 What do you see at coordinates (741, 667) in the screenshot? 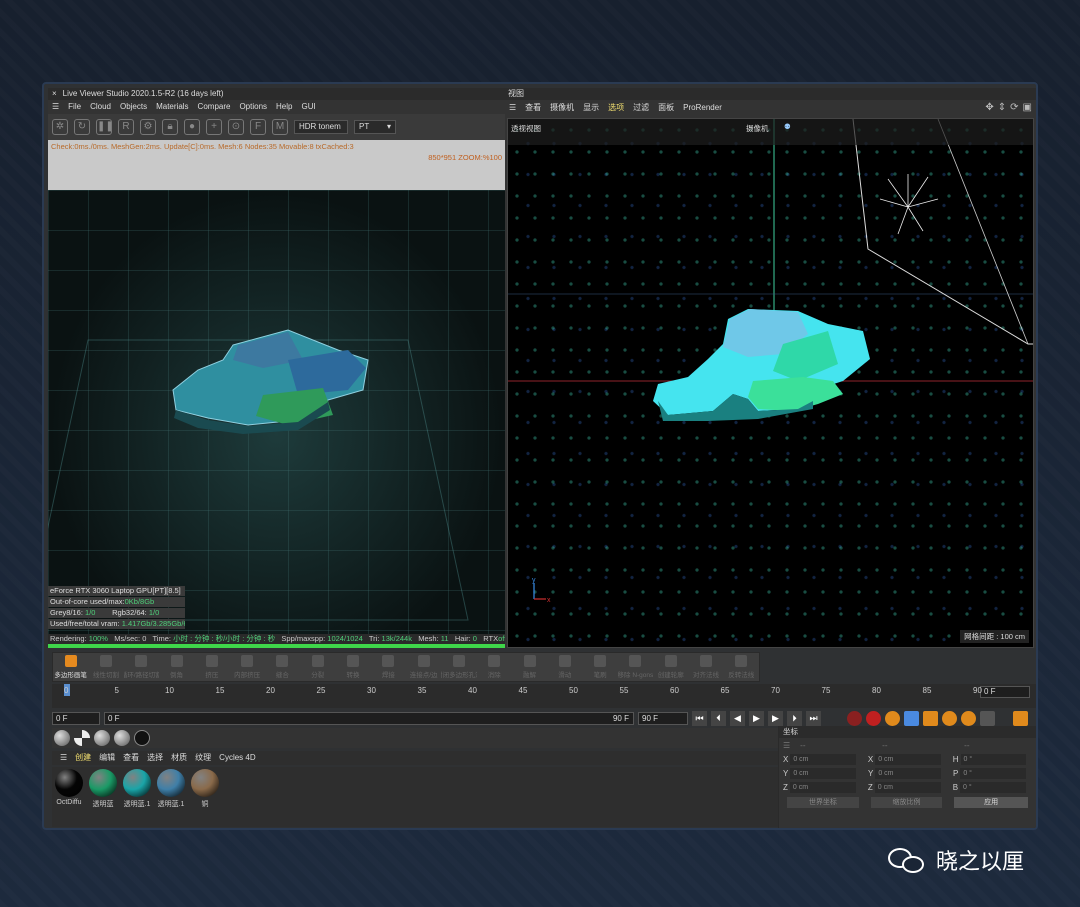
I see `tool-button: 反转法线` at bounding box center [741, 667].